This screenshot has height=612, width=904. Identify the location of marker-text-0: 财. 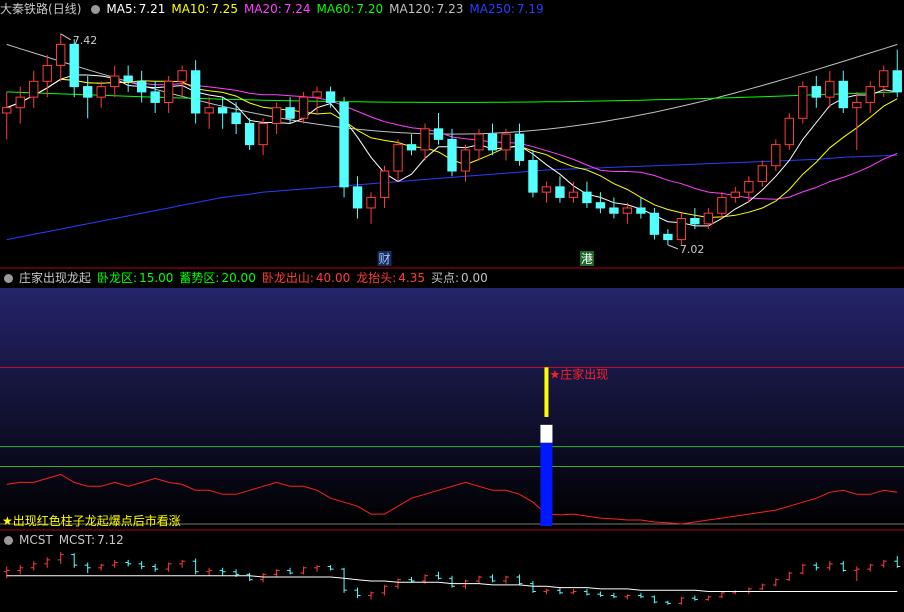
(385, 259).